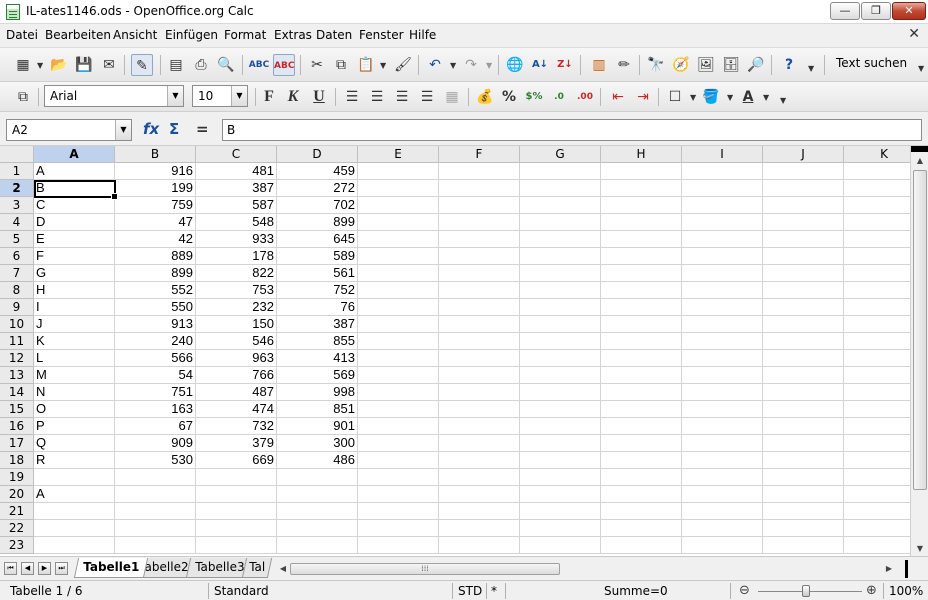 This screenshot has width=928, height=600. Describe the element at coordinates (624, 65) in the screenshot. I see `draw-functions-icon: ✏` at that location.